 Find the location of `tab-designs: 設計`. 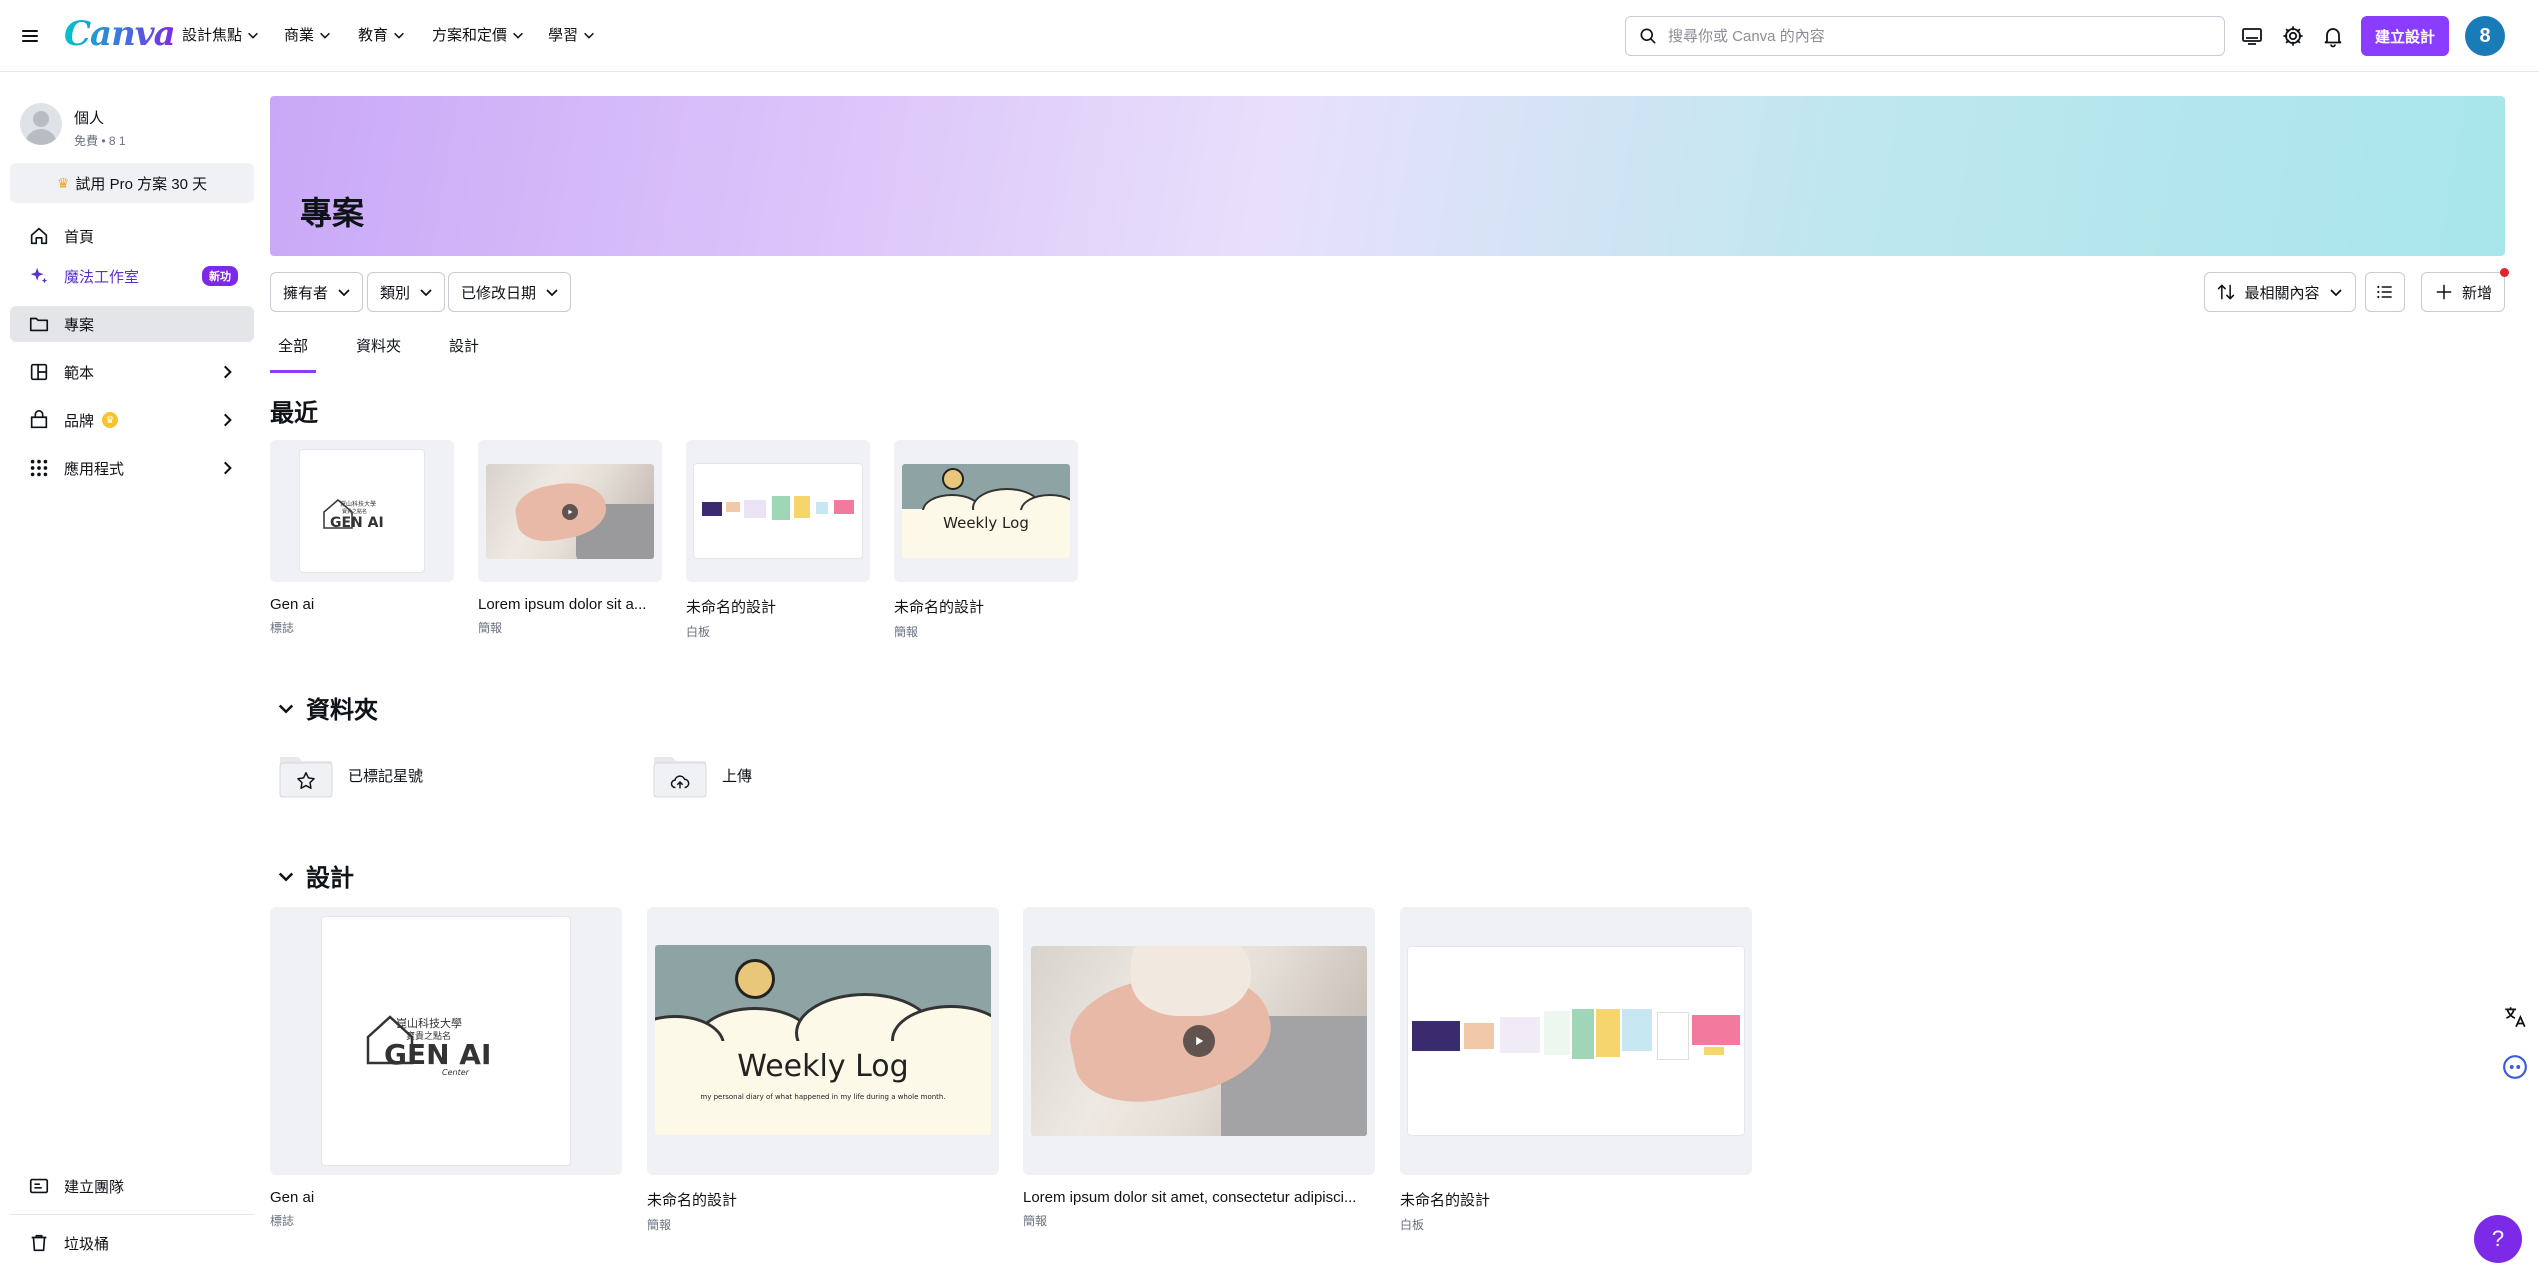

tab-designs: 設計 is located at coordinates (464, 354).